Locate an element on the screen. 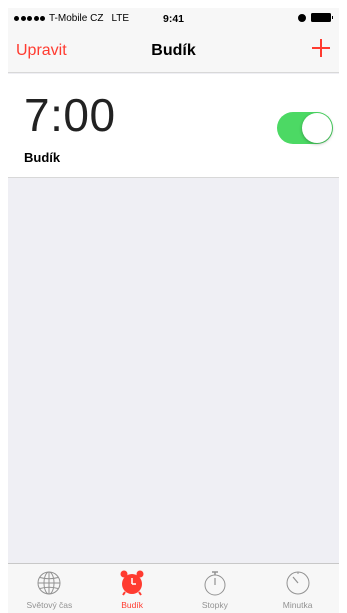  battery-icon is located at coordinates (322, 17).